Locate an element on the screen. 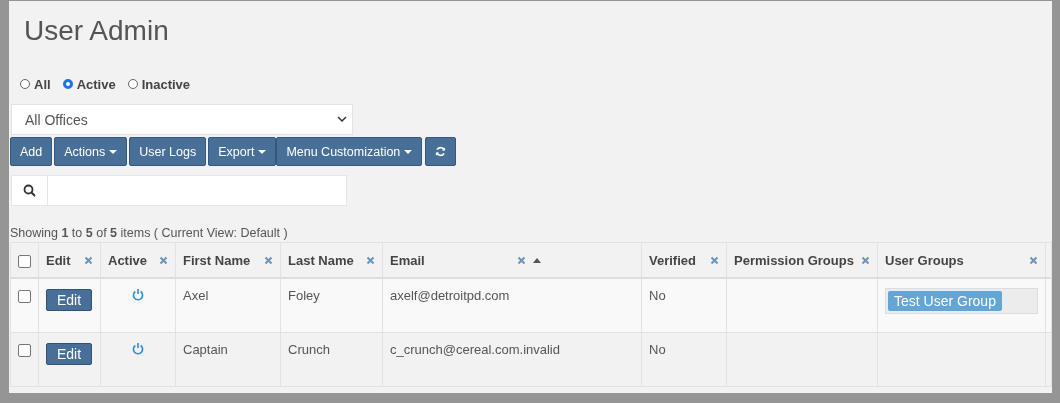 Image resolution: width=1060 pixels, height=403 pixels. table-cell: Foley is located at coordinates (304, 295).